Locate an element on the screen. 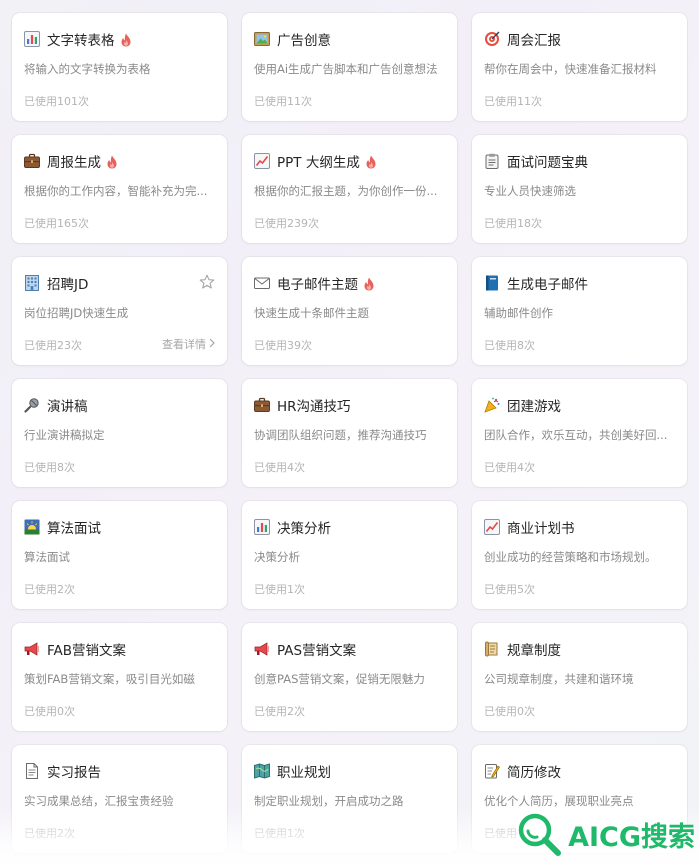 The image size is (699, 865). card-usage-count: 已使用18次 is located at coordinates (513, 223).